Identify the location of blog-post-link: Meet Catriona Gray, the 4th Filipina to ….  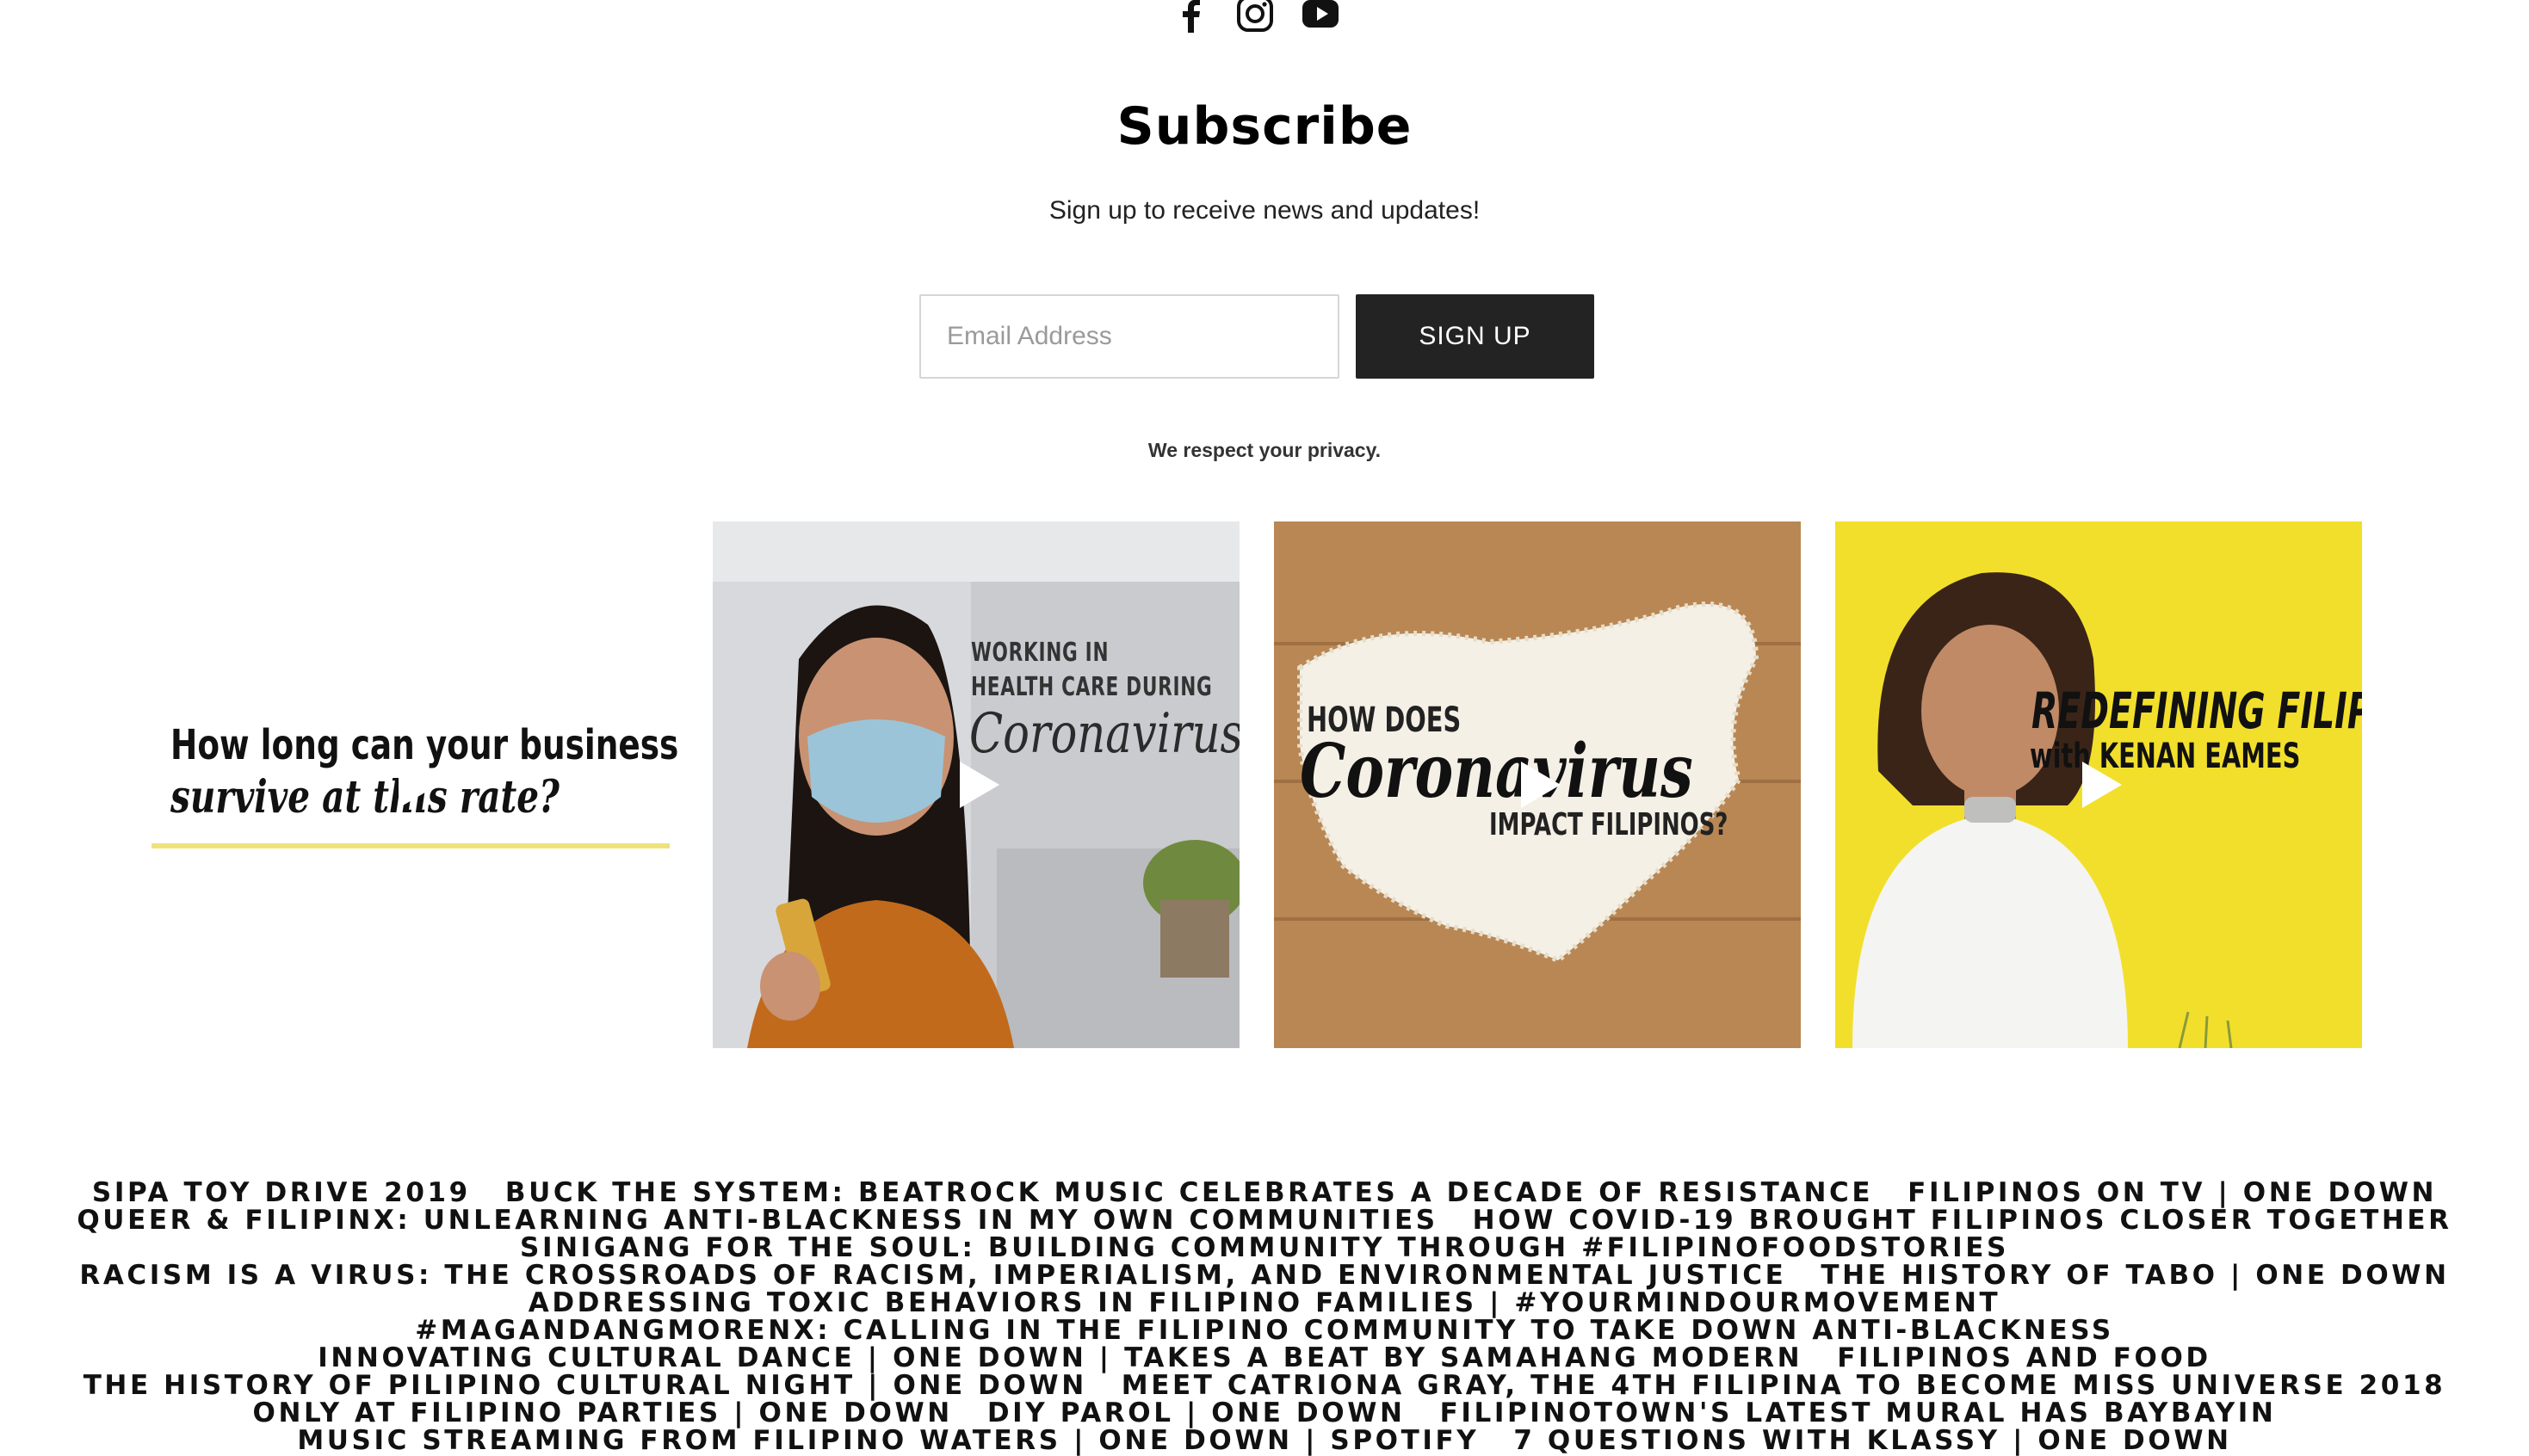
(1784, 1385).